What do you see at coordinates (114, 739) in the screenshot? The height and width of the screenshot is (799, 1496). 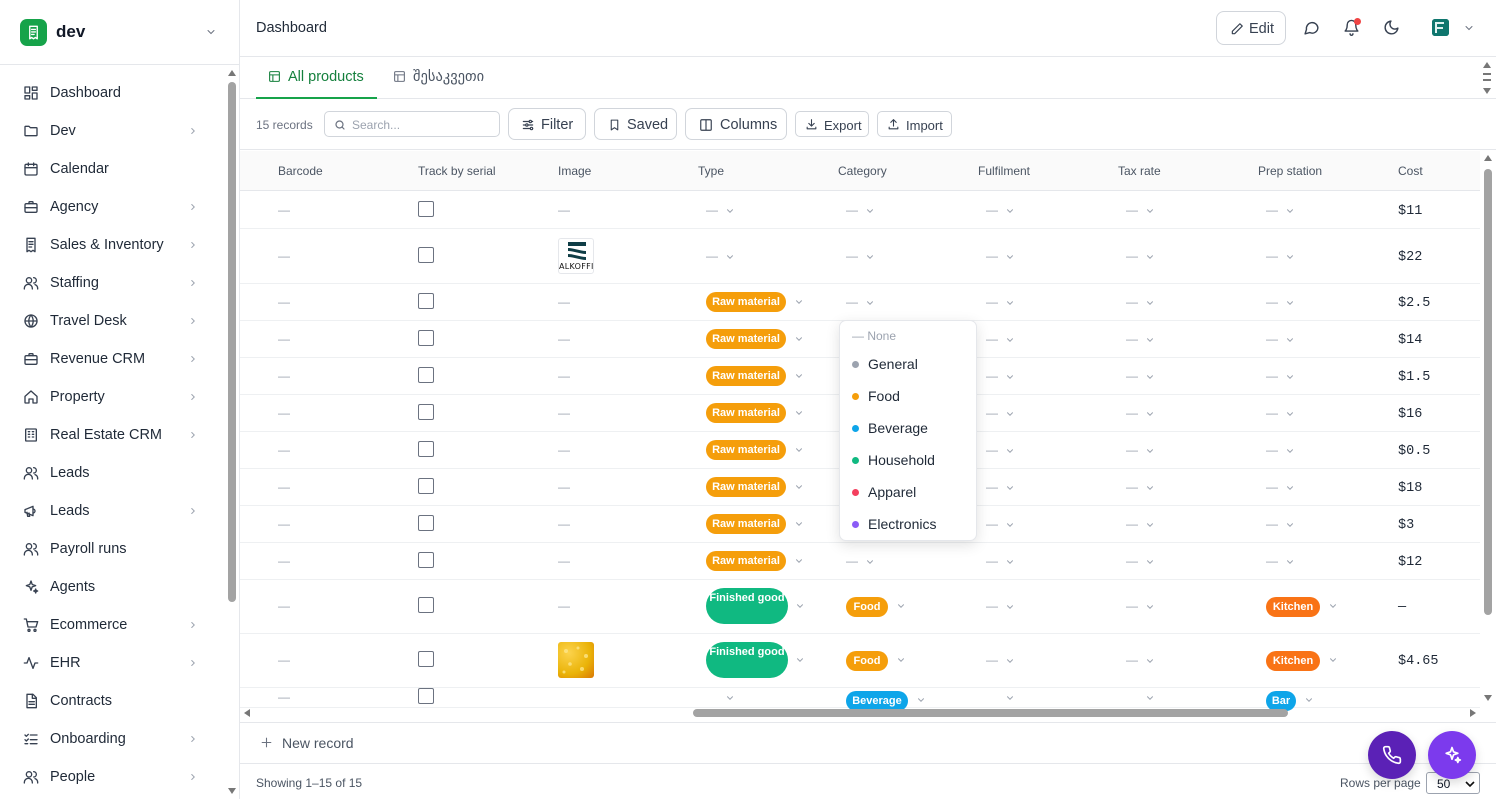 I see `sidebar-item-onboarding: Onboarding` at bounding box center [114, 739].